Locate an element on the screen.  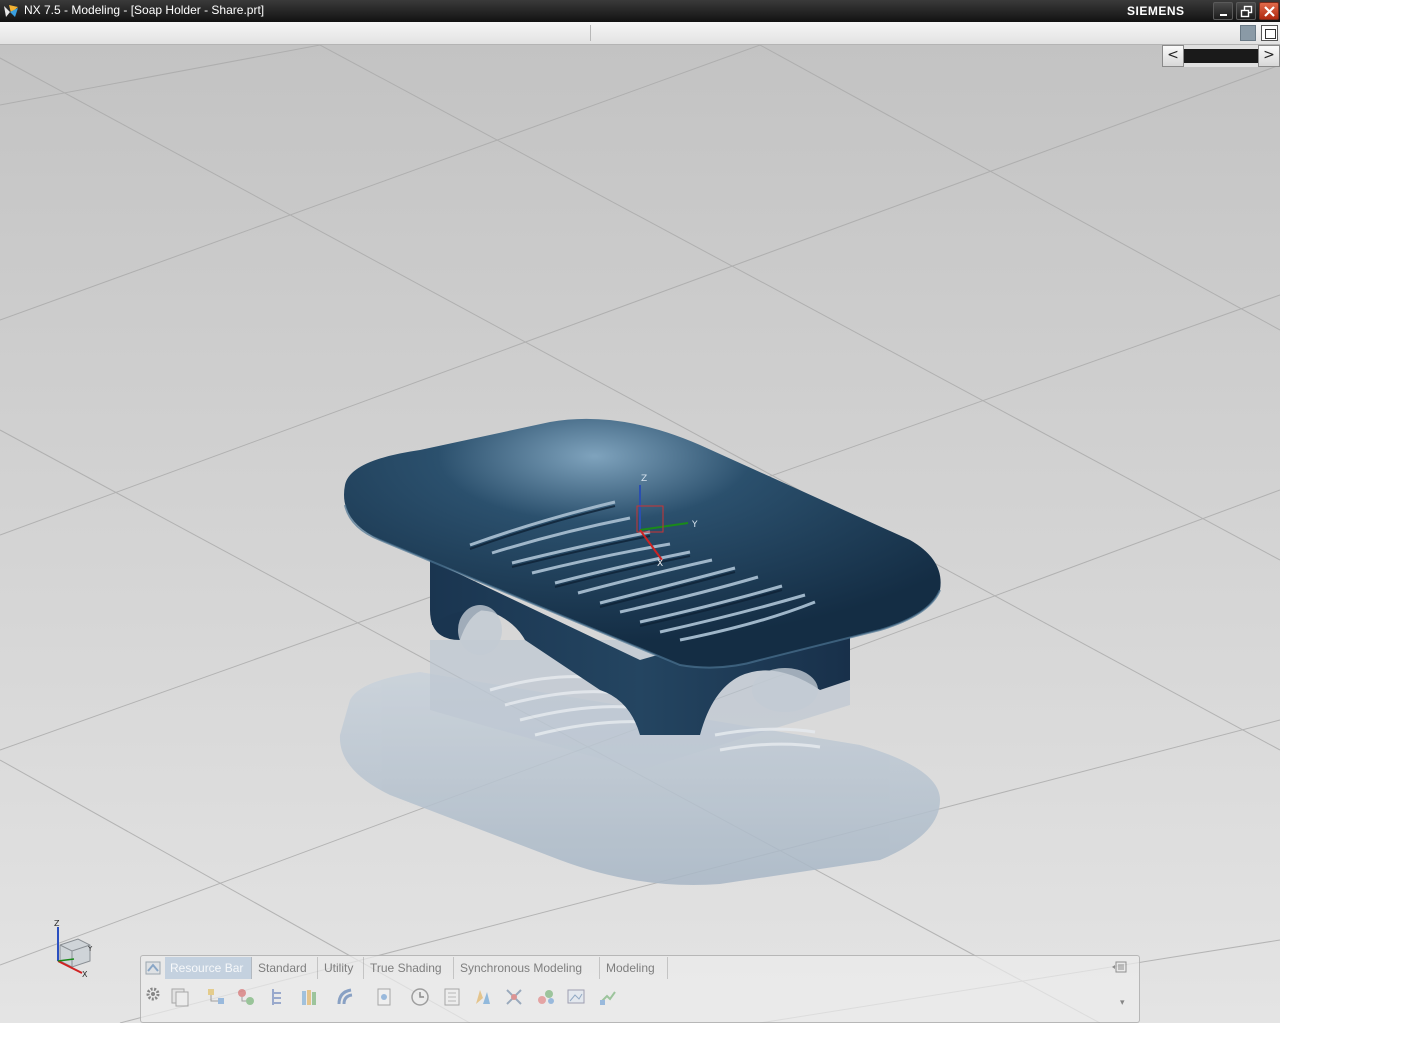
toolbar-expand-icon: ▾ is located at coordinates (1122, 1003).